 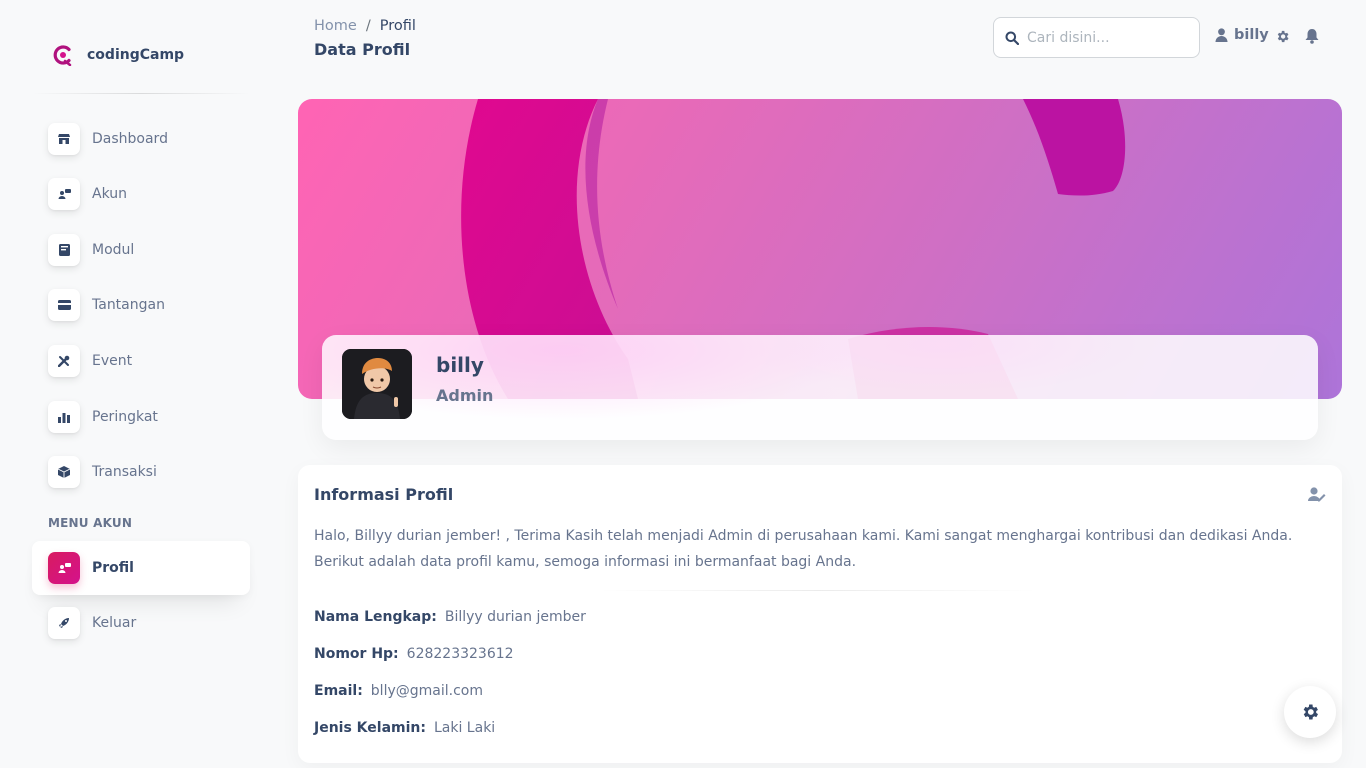 What do you see at coordinates (141, 568) in the screenshot?
I see `sidebar-item-profil: Profil` at bounding box center [141, 568].